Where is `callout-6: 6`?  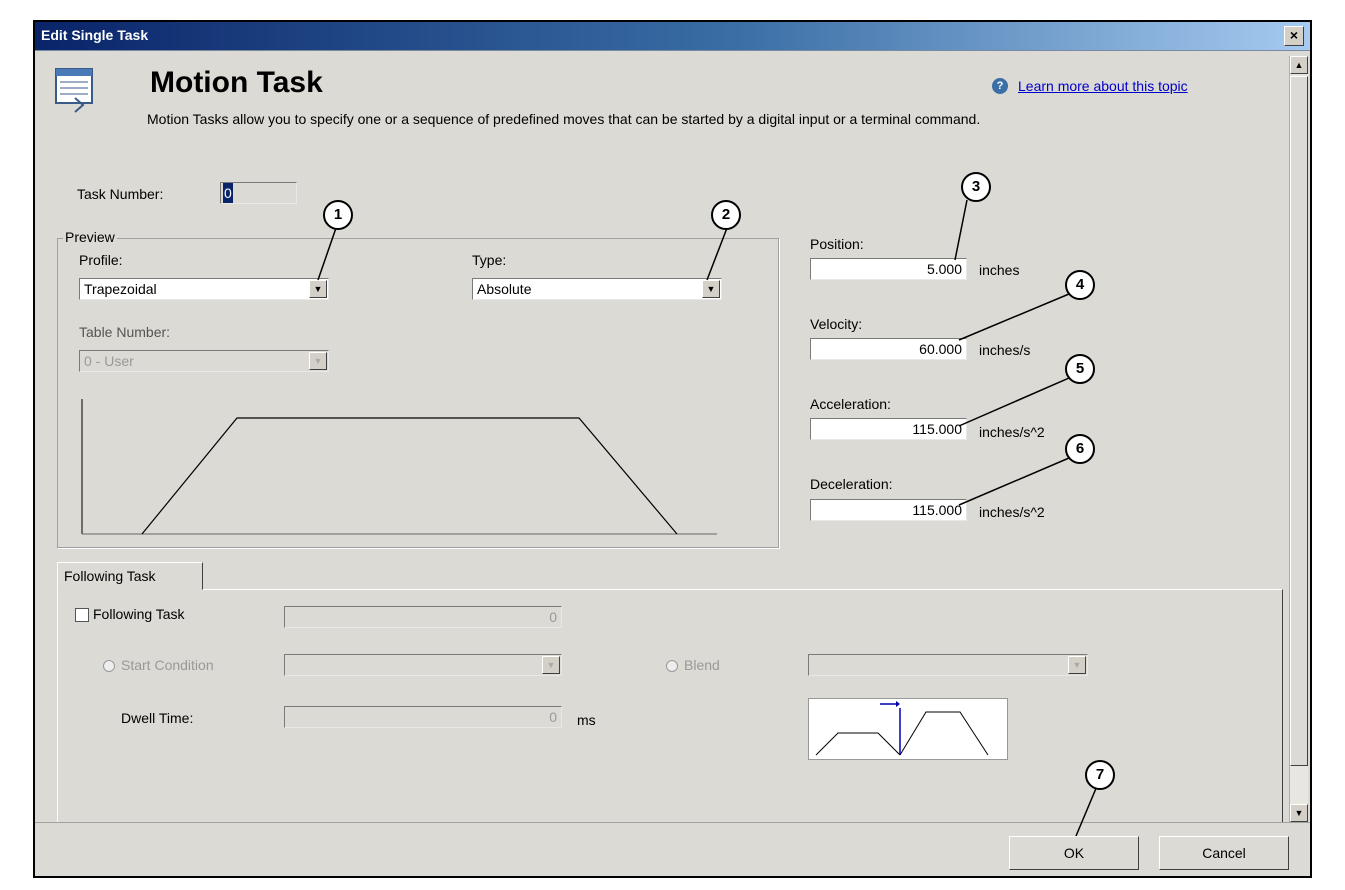 callout-6: 6 is located at coordinates (1080, 449).